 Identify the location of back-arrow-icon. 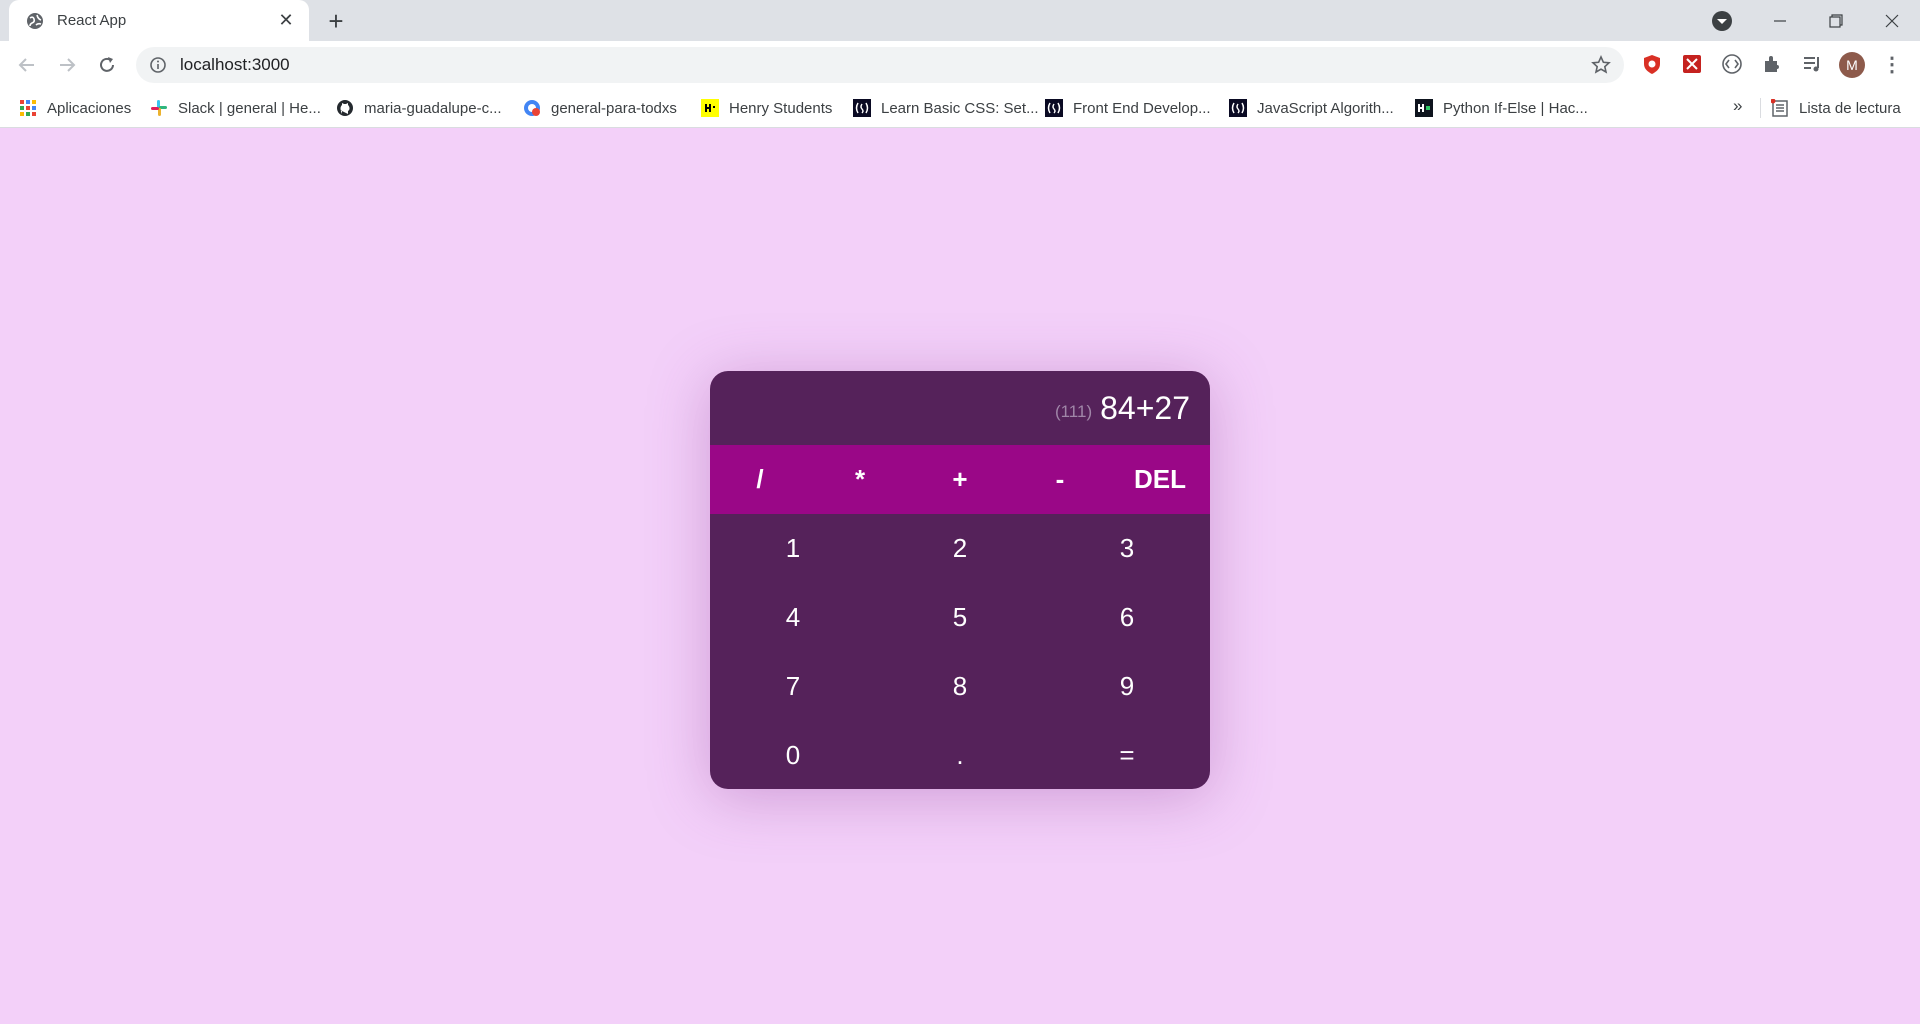
(26, 65).